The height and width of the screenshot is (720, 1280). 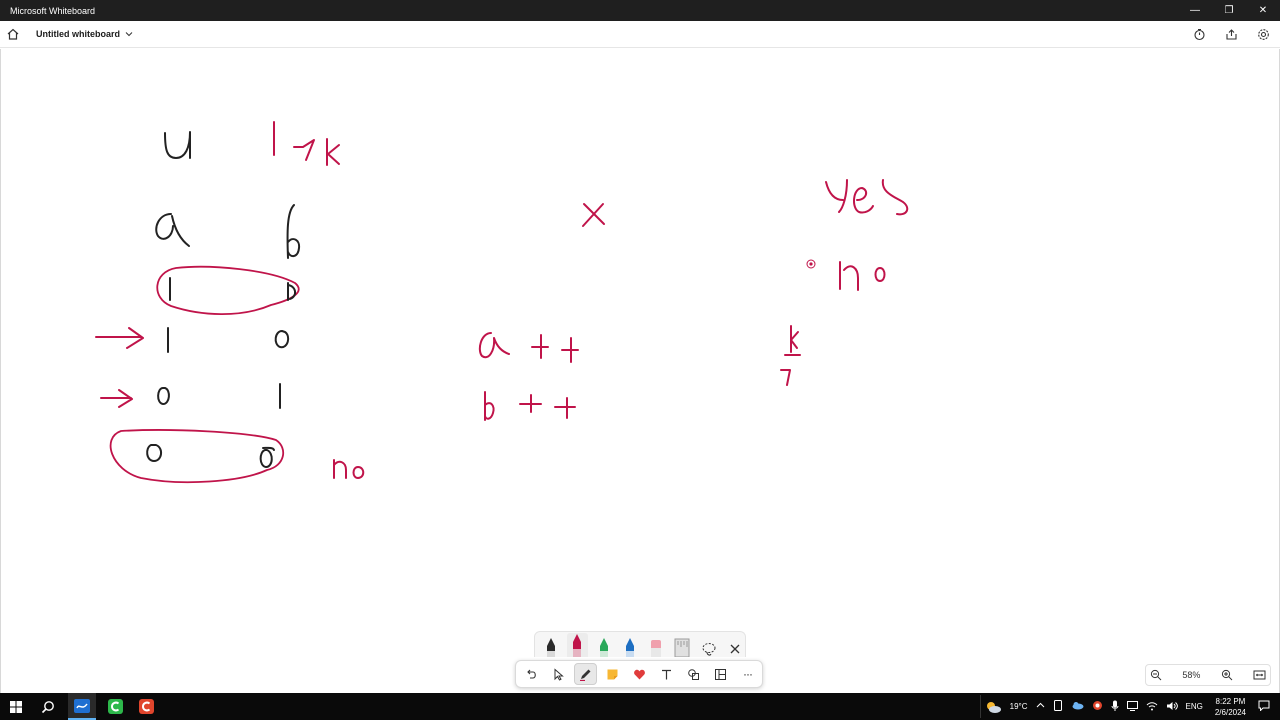 I want to click on speaker-icon, so click(x=1172, y=705).